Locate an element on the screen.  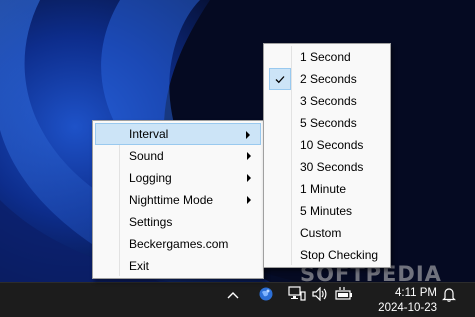
menu-item-label: 2 Seconds is located at coordinates (328, 79).